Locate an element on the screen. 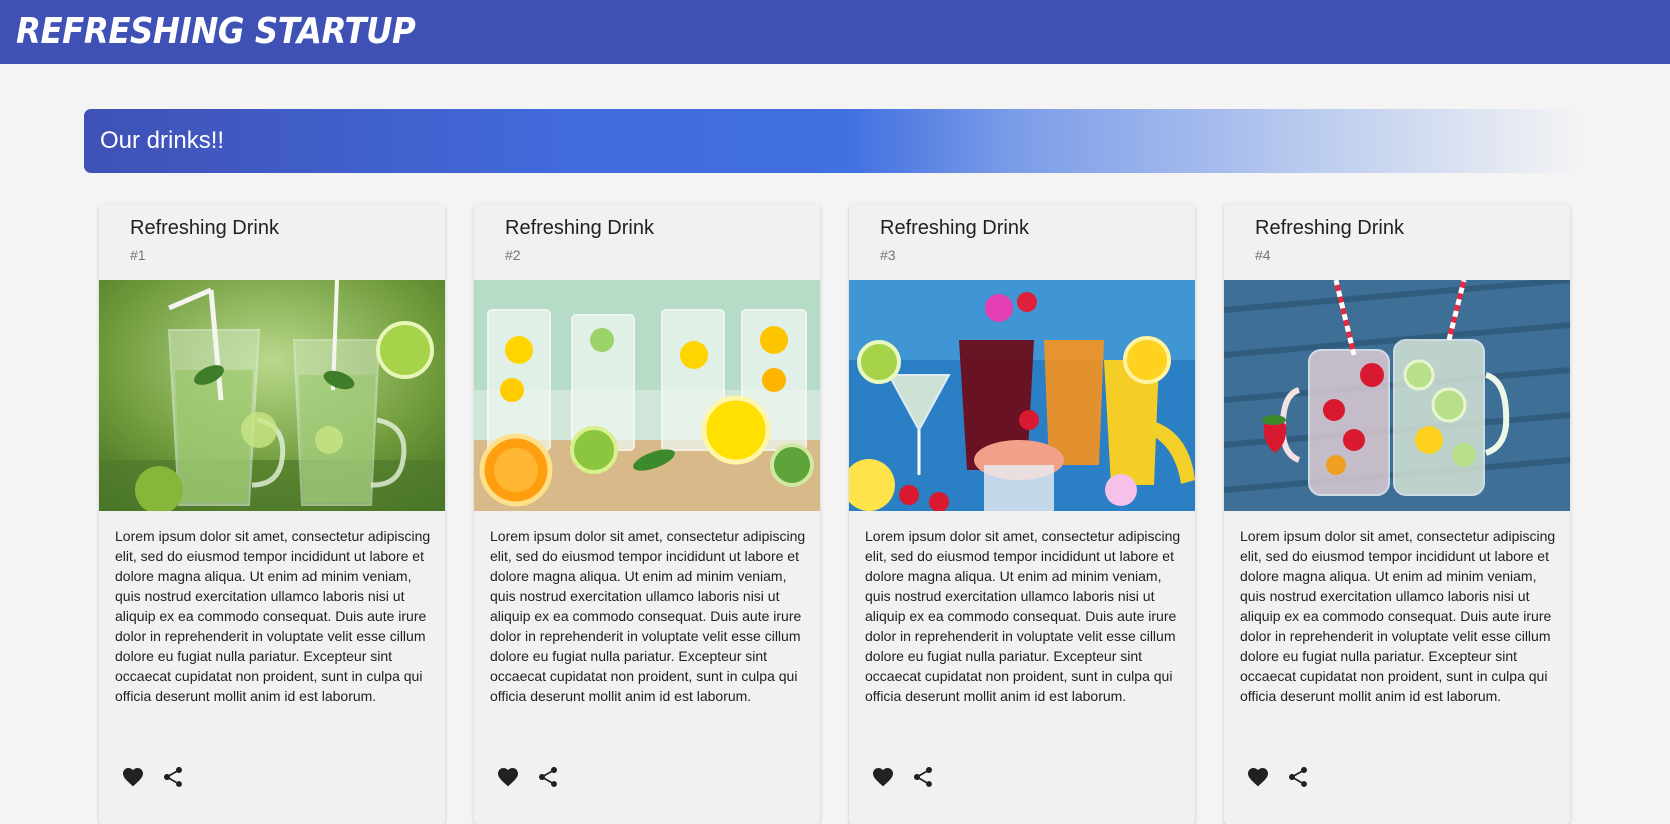 The height and width of the screenshot is (824, 1670). top-toolbar: REFRESHING STARTUP is located at coordinates (835, 32).